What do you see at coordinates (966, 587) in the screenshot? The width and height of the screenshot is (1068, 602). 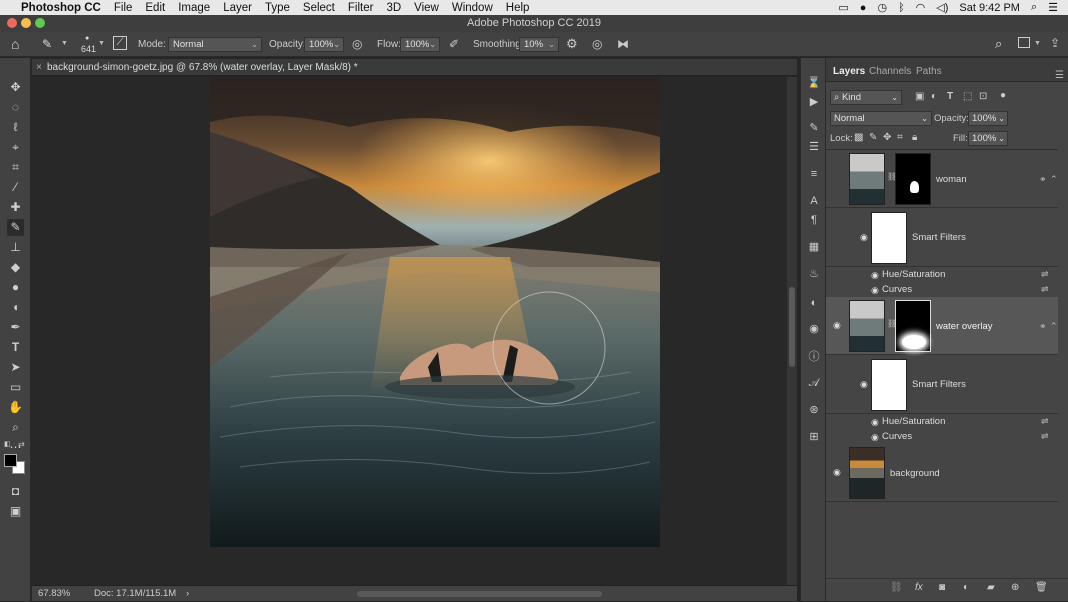 I see `new-adjustment-layer-icon: ◐` at bounding box center [966, 587].